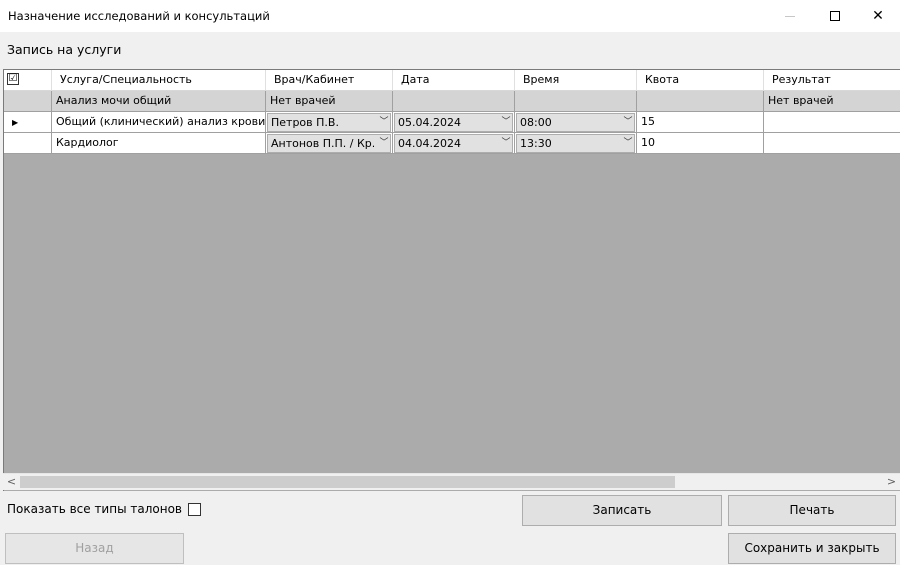 The width and height of the screenshot is (900, 565). I want to click on scrollbar-thumb, so click(347, 482).